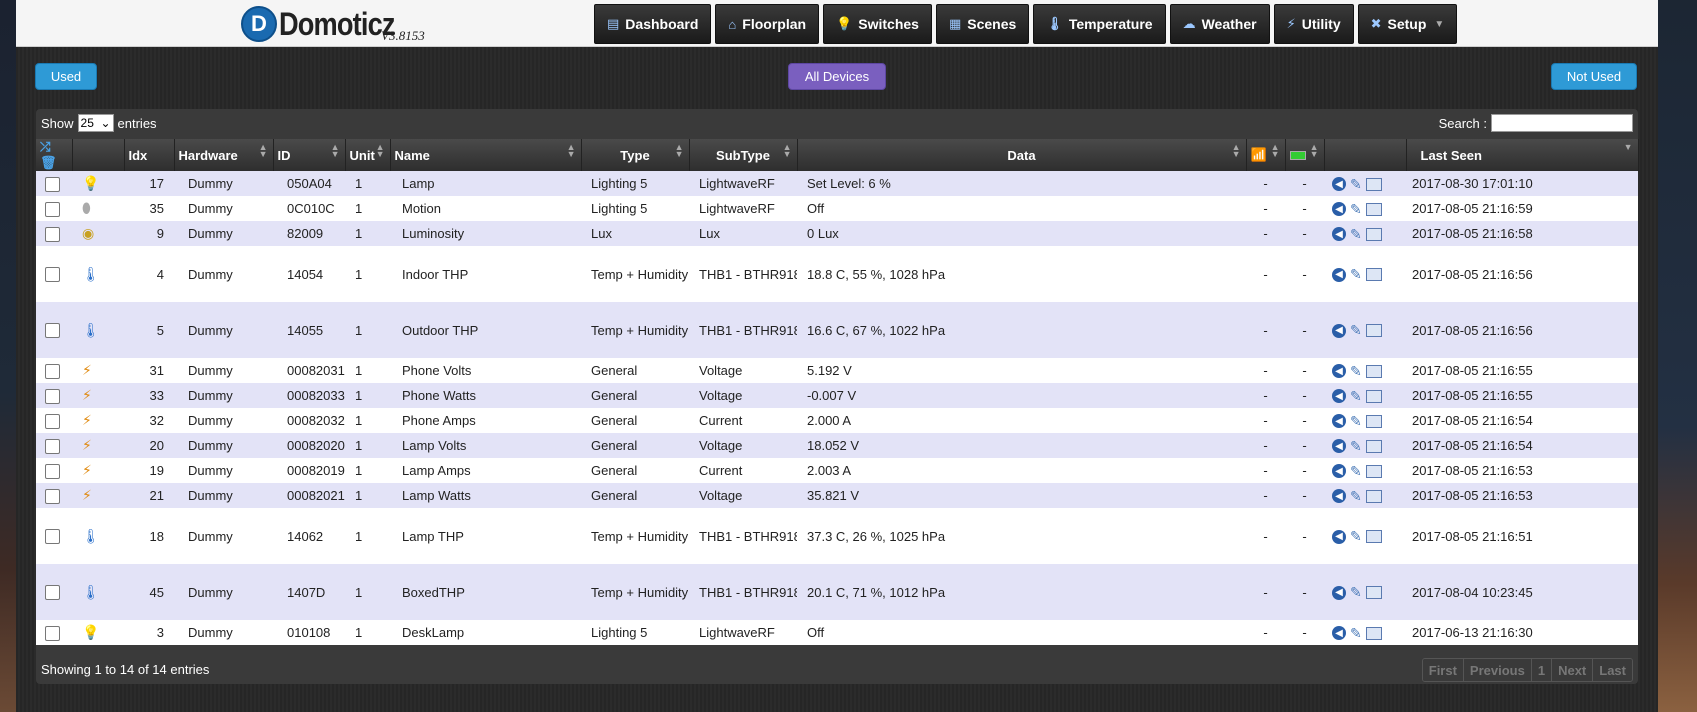 This screenshot has width=1697, height=712. I want to click on pager-last-button: Last, so click(1612, 670).